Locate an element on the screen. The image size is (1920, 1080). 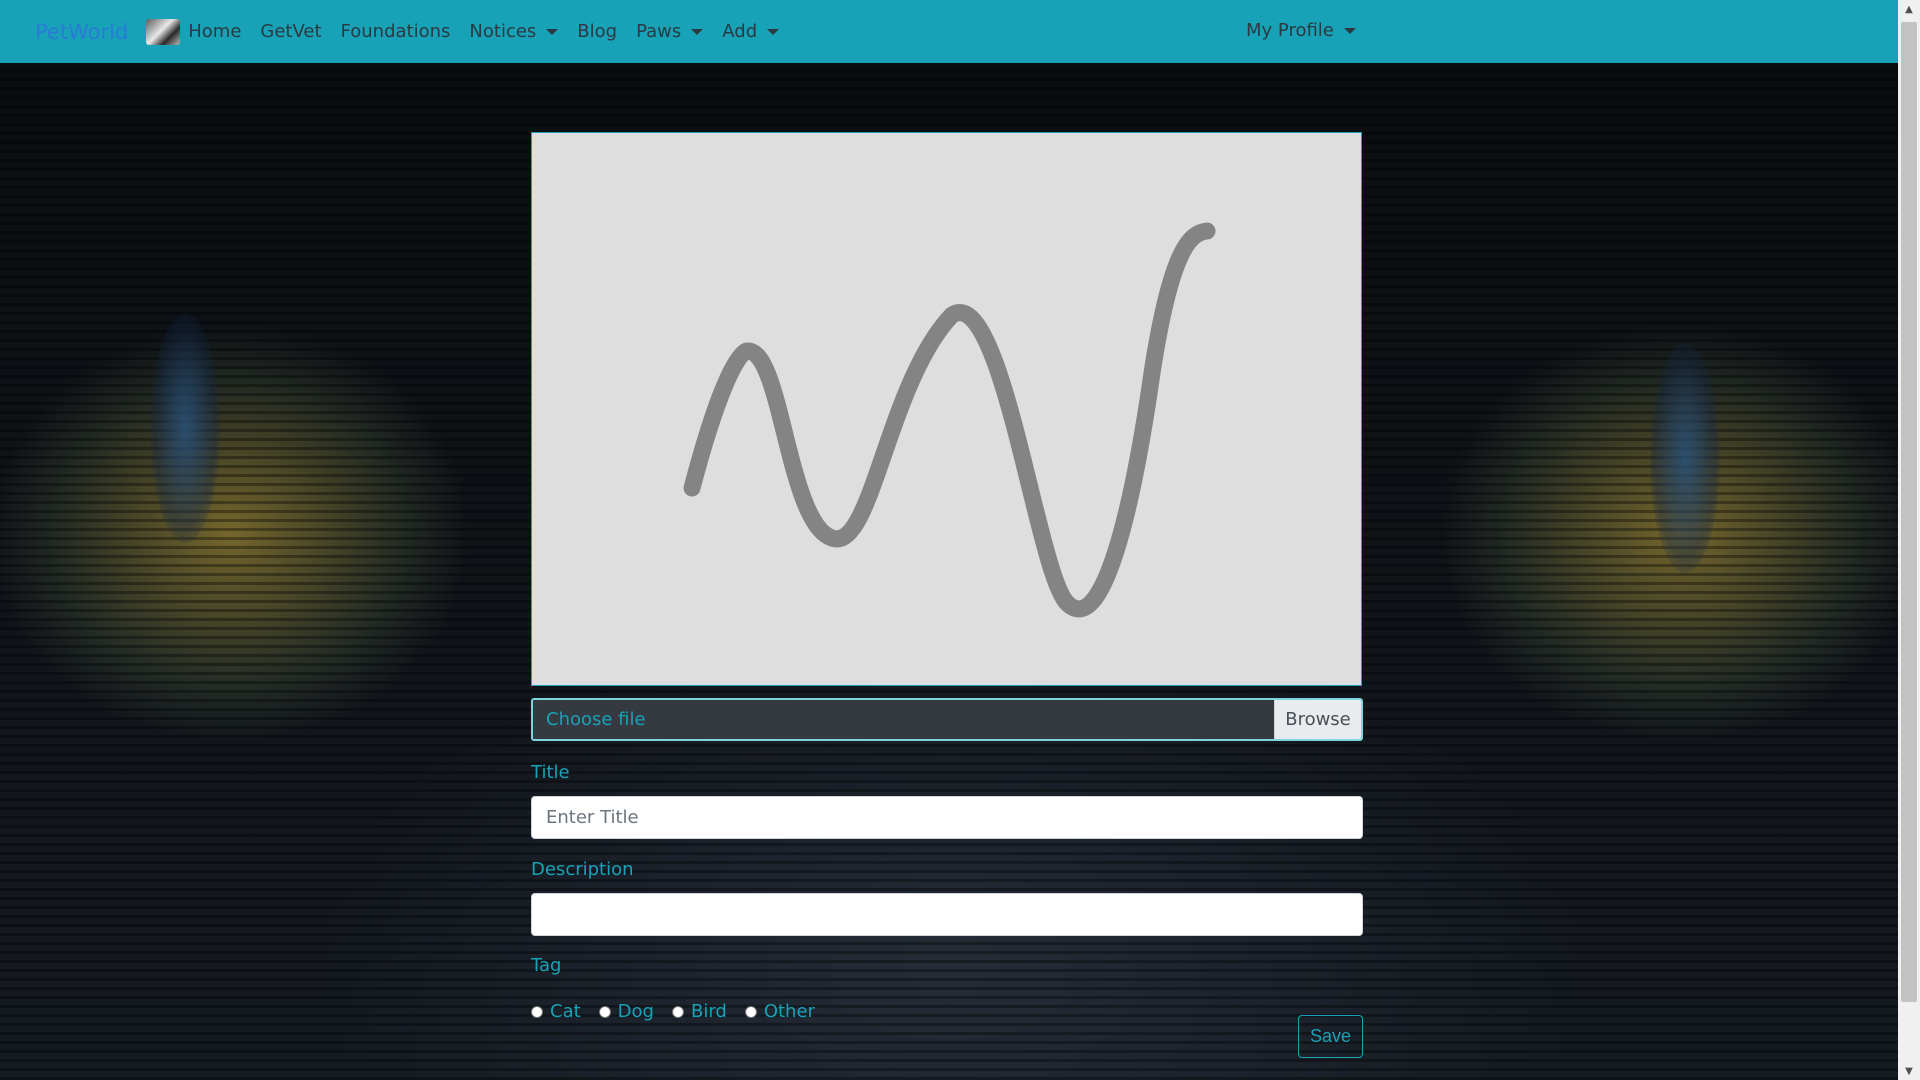
nav-blog: Blog is located at coordinates (597, 31).